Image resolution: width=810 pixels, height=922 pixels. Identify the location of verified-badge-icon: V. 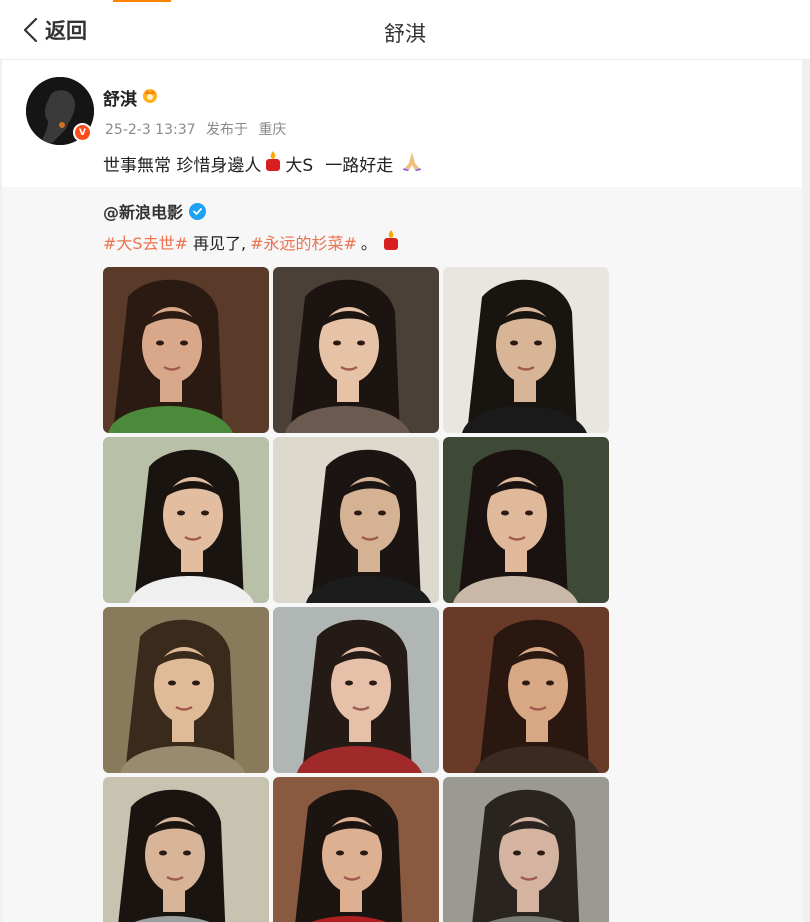
(82, 132).